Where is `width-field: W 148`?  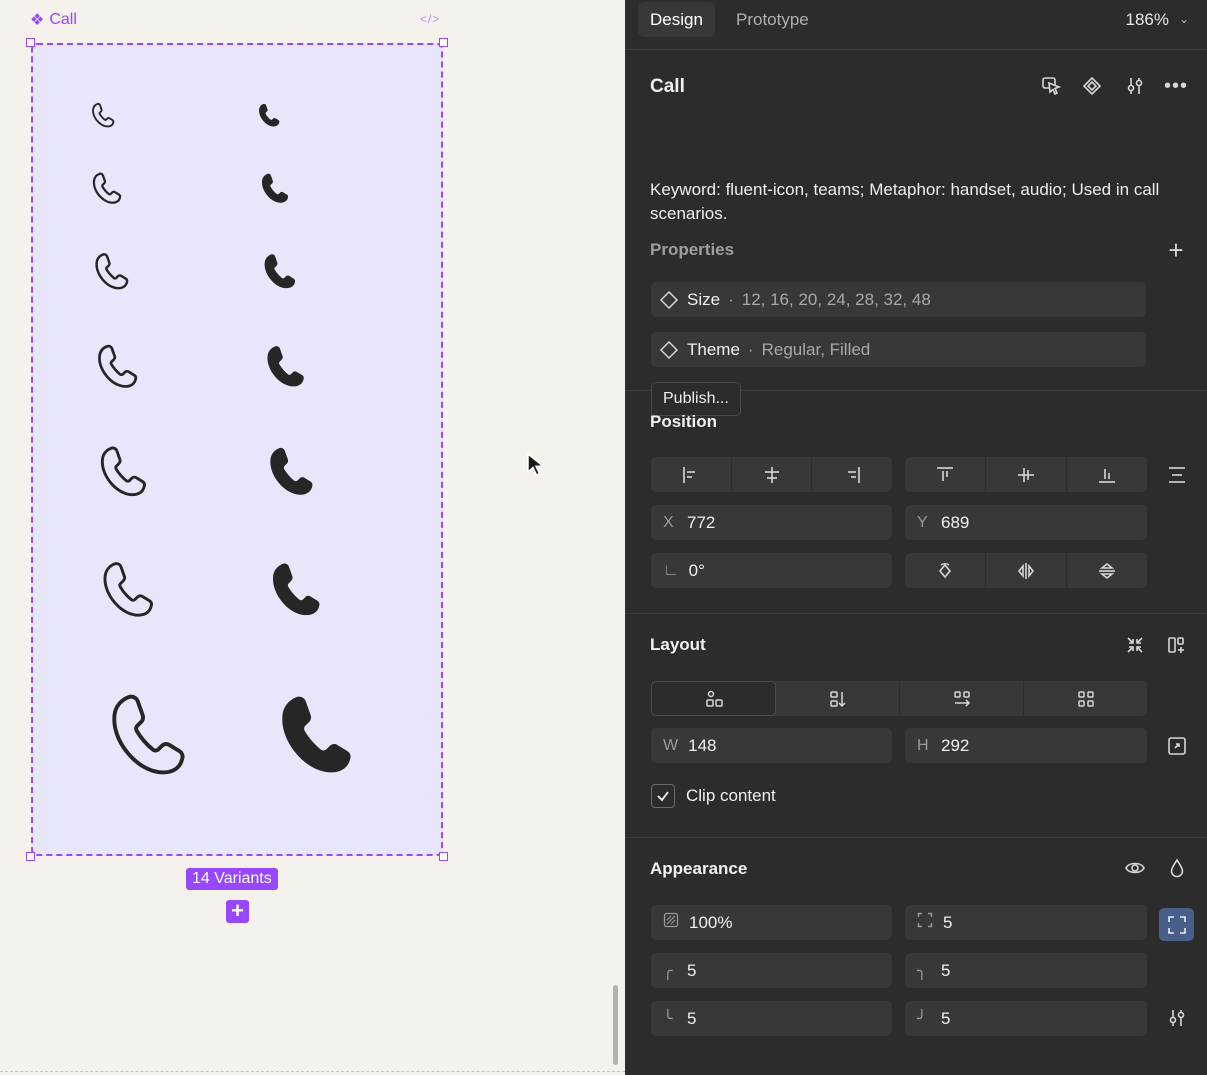 width-field: W 148 is located at coordinates (771, 745).